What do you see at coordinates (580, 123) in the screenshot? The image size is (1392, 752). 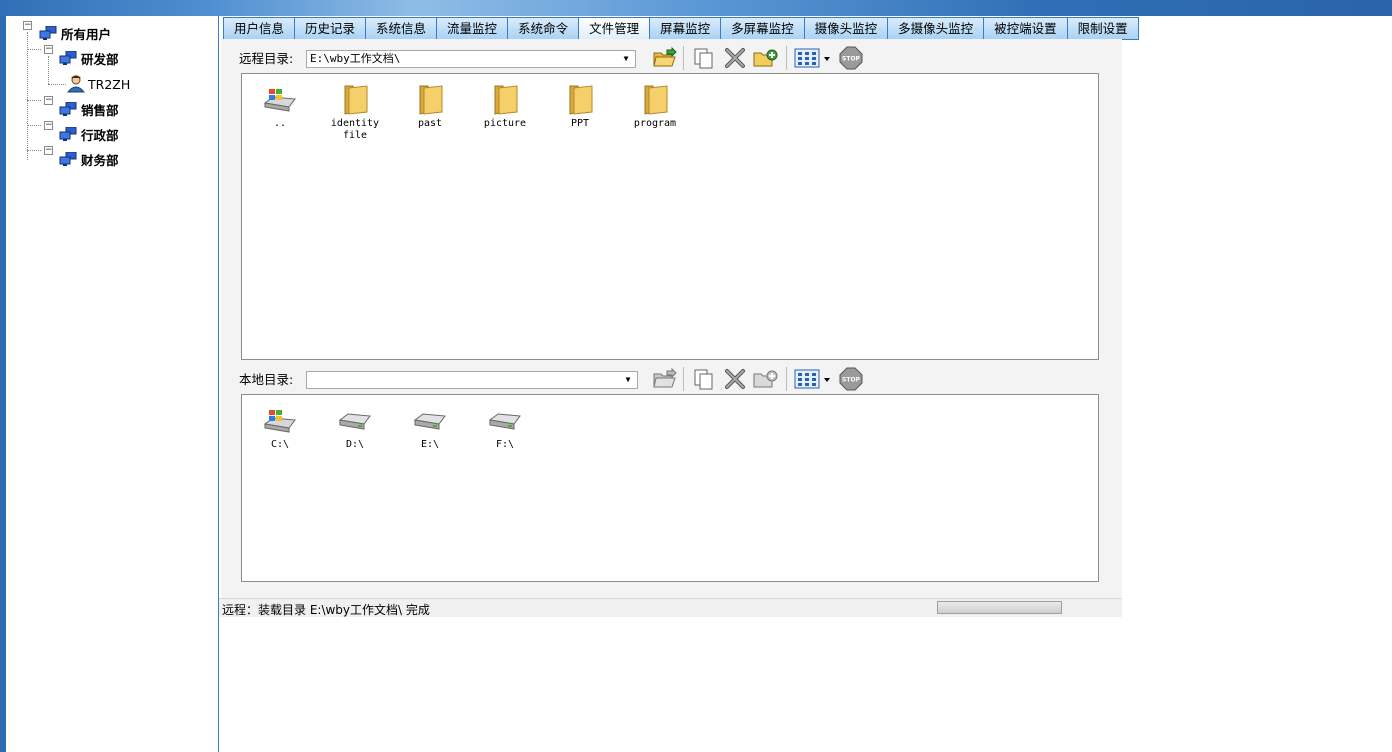 I see `remote-item-name: PPT` at bounding box center [580, 123].